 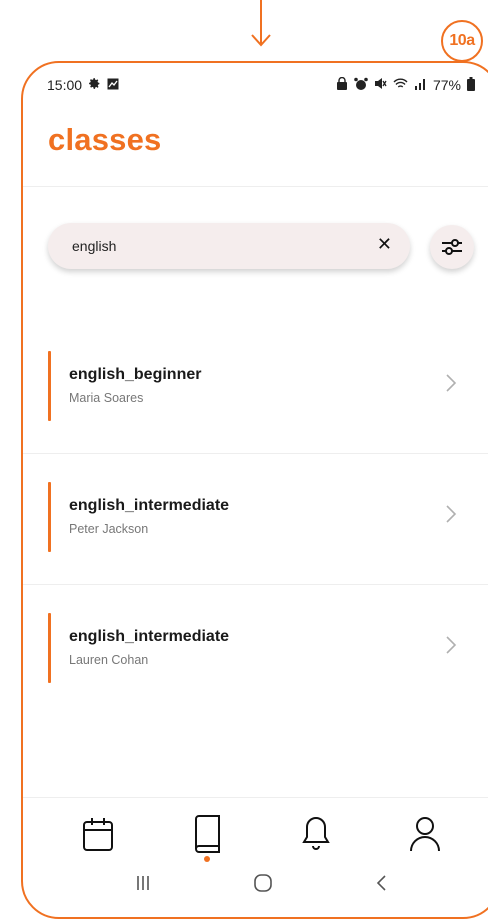 What do you see at coordinates (255, 186) in the screenshot?
I see `header-divider` at bounding box center [255, 186].